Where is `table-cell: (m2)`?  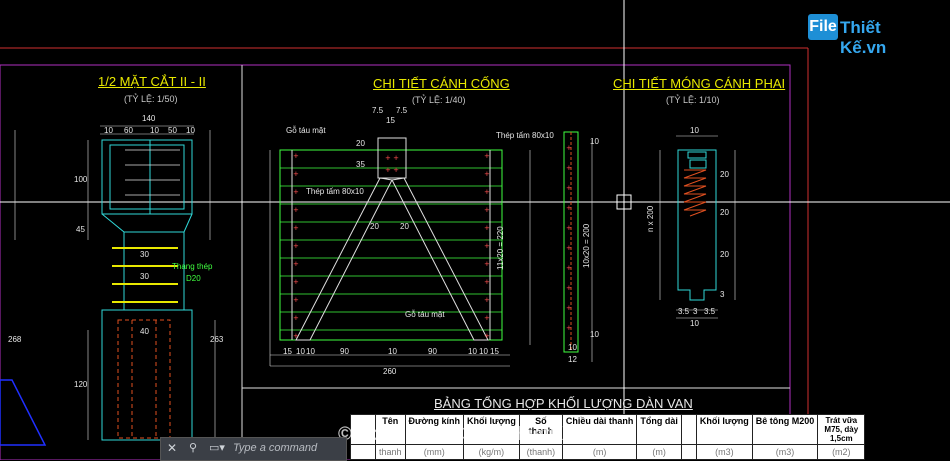
table-cell: (m2) is located at coordinates (841, 452).